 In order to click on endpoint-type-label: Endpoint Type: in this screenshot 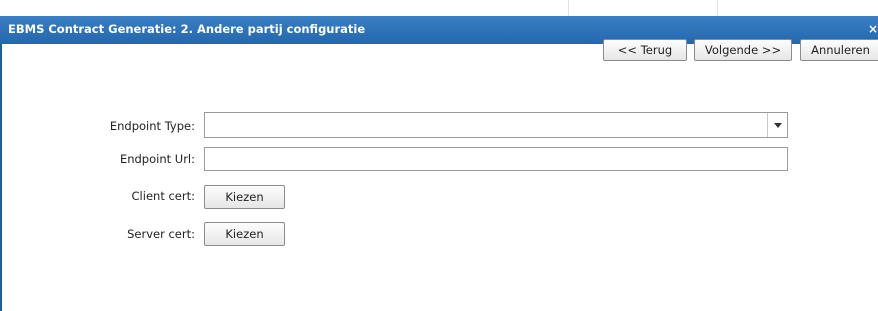, I will do `click(152, 126)`.